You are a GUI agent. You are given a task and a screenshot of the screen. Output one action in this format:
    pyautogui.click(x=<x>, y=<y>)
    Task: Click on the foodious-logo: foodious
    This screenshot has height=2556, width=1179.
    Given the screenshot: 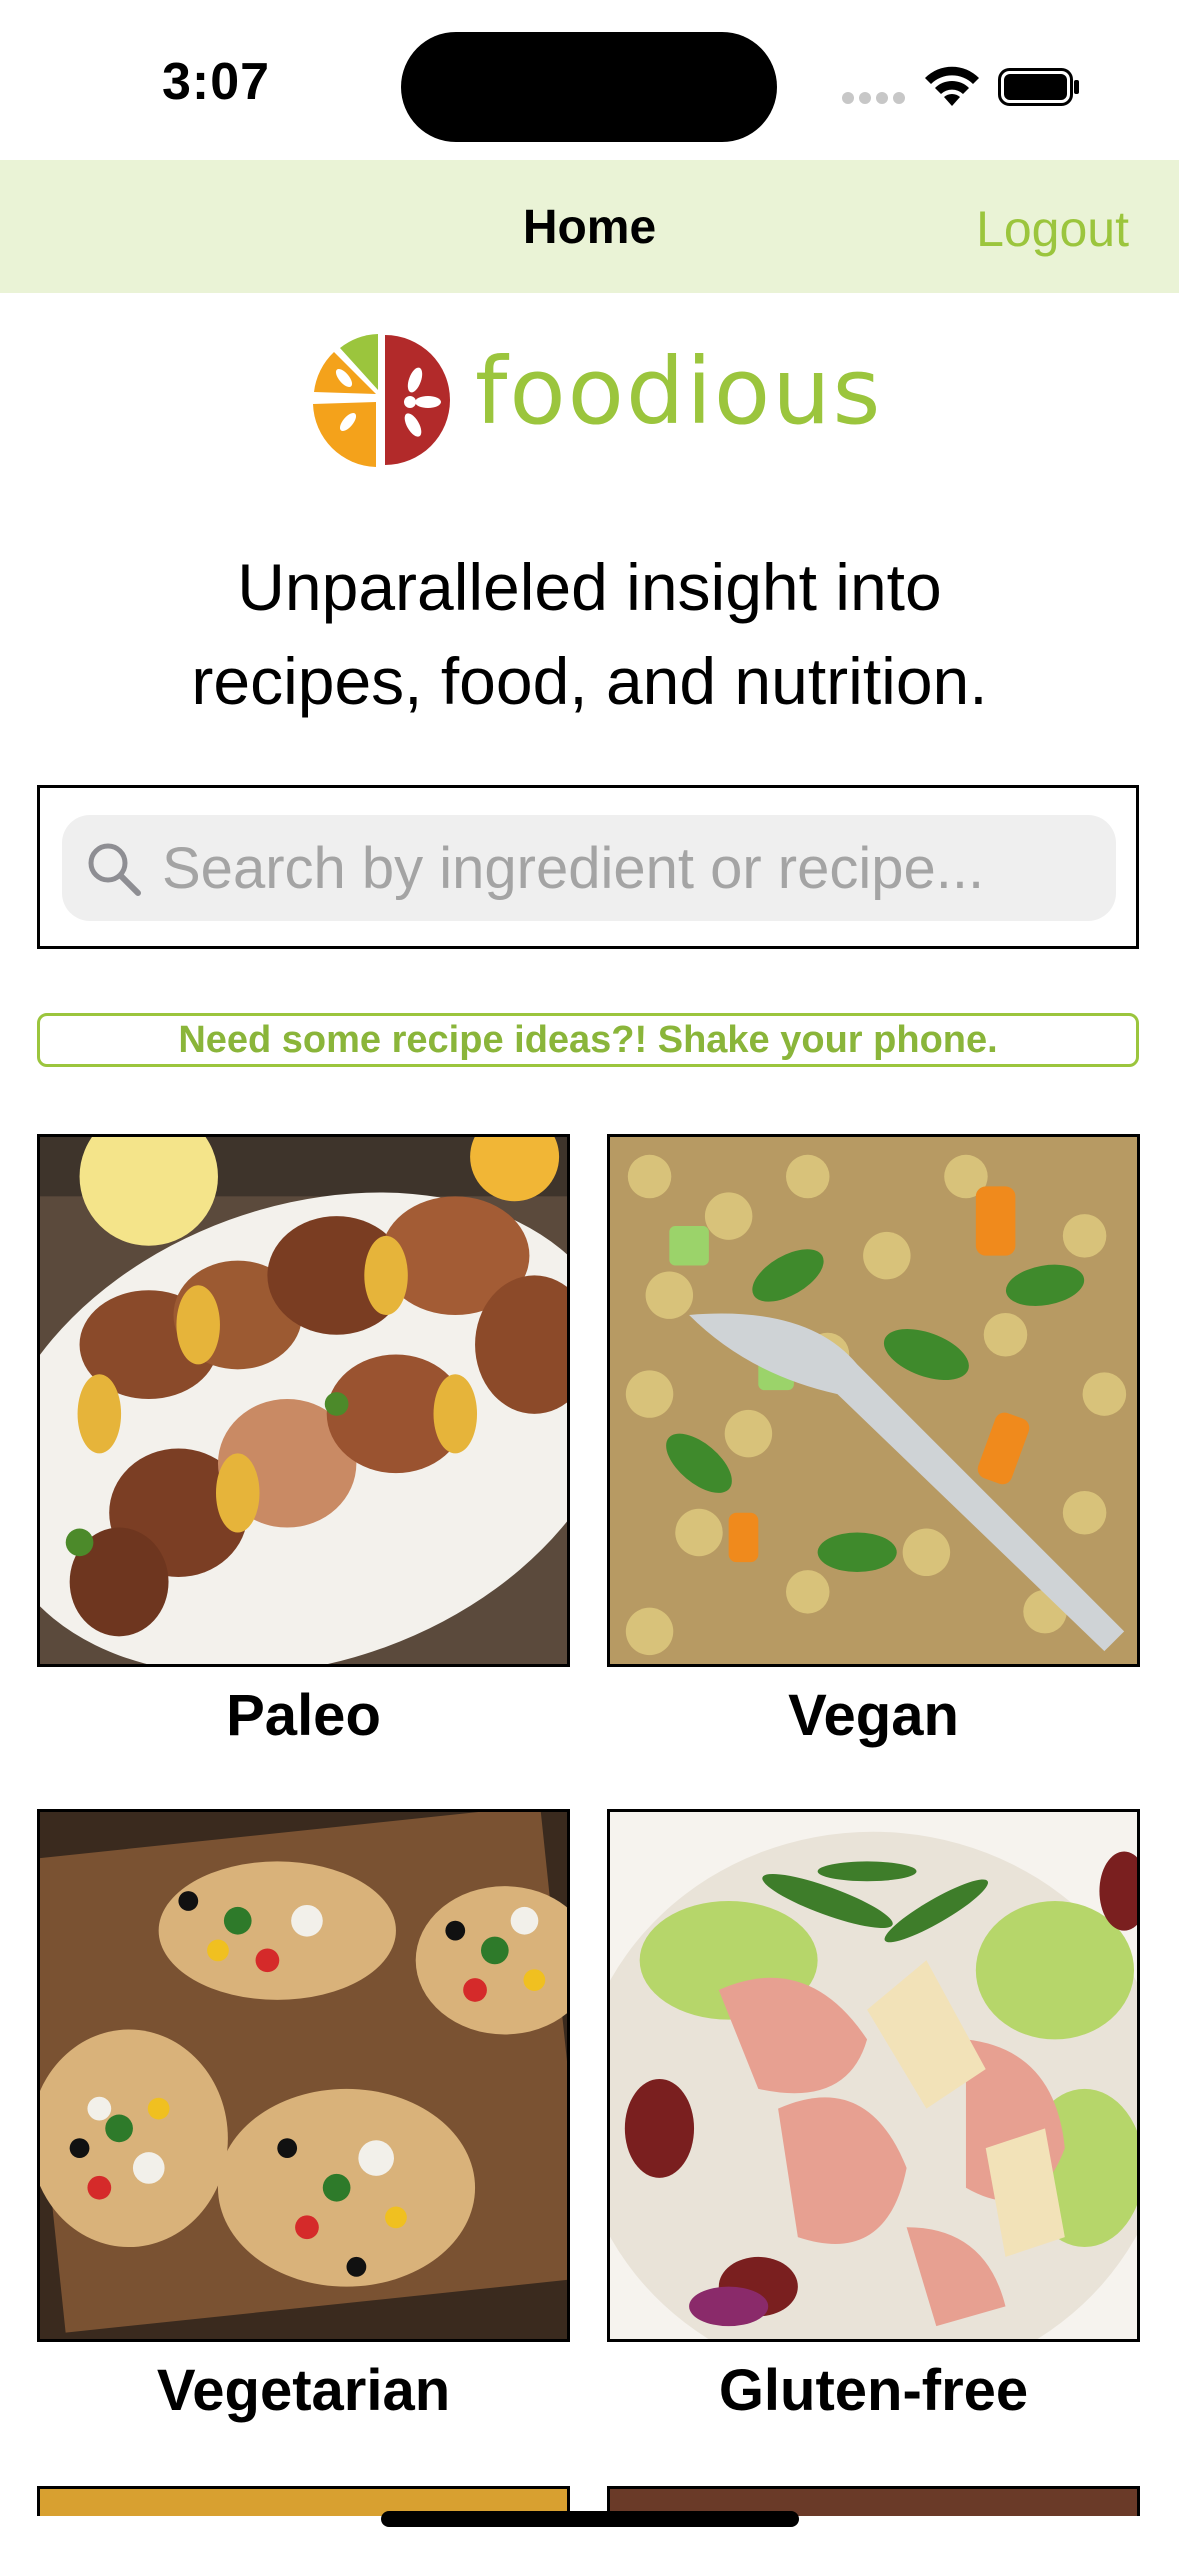 What is the action you would take?
    pyautogui.click(x=595, y=400)
    